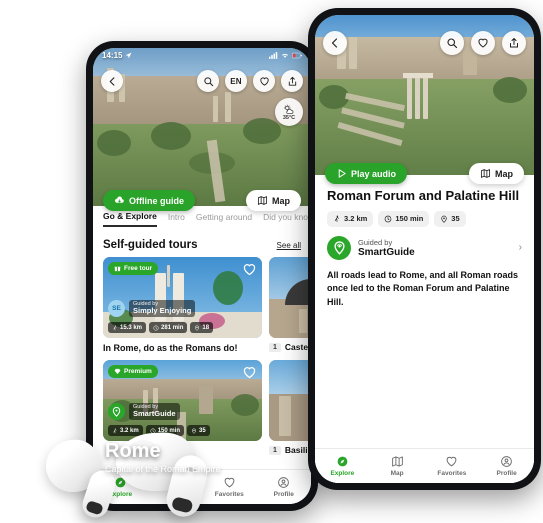 The width and height of the screenshot is (543, 523). Describe the element at coordinates (163, 469) in the screenshot. I see `page-subtitle: Capital of the Roman Empire` at that location.